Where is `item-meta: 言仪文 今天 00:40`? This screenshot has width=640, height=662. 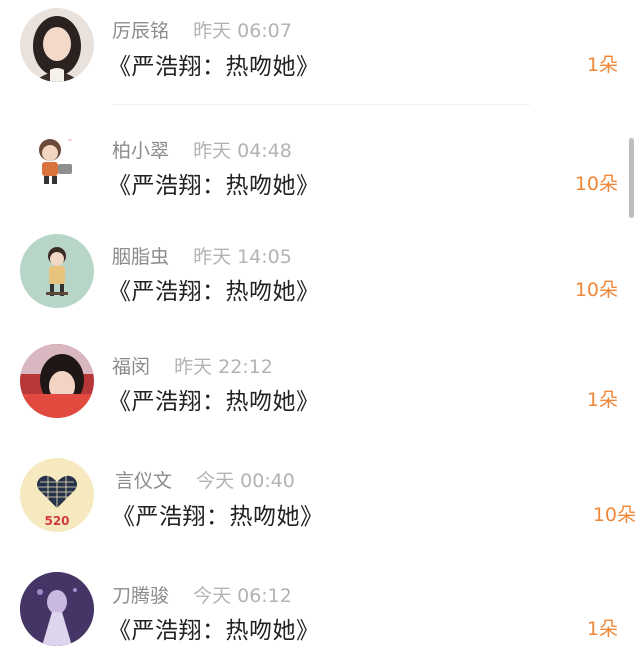 item-meta: 言仪文 今天 00:40 is located at coordinates (205, 479).